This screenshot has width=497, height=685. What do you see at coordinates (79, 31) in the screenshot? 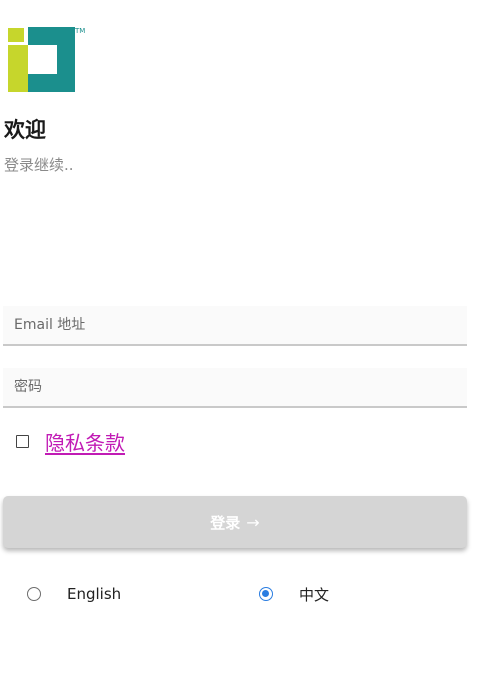
I see `trademark-label: TM` at bounding box center [79, 31].